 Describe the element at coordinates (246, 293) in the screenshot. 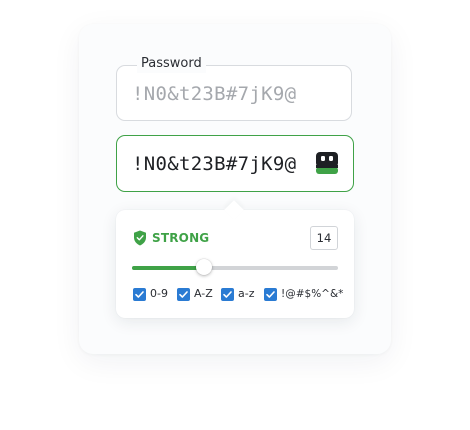

I see `option-lowercase-label: a-z` at that location.